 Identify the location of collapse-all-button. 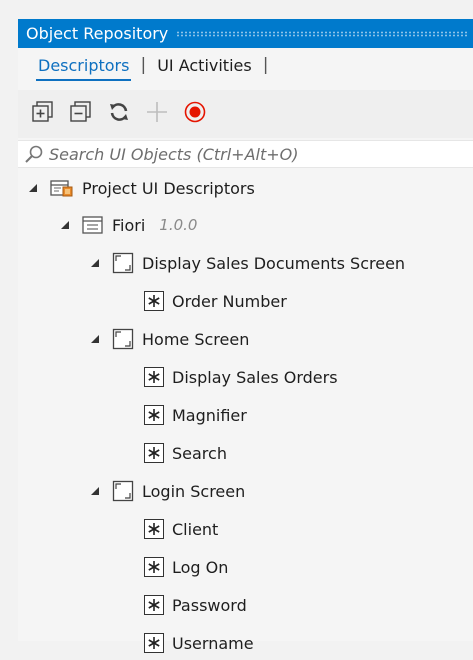
(81, 114).